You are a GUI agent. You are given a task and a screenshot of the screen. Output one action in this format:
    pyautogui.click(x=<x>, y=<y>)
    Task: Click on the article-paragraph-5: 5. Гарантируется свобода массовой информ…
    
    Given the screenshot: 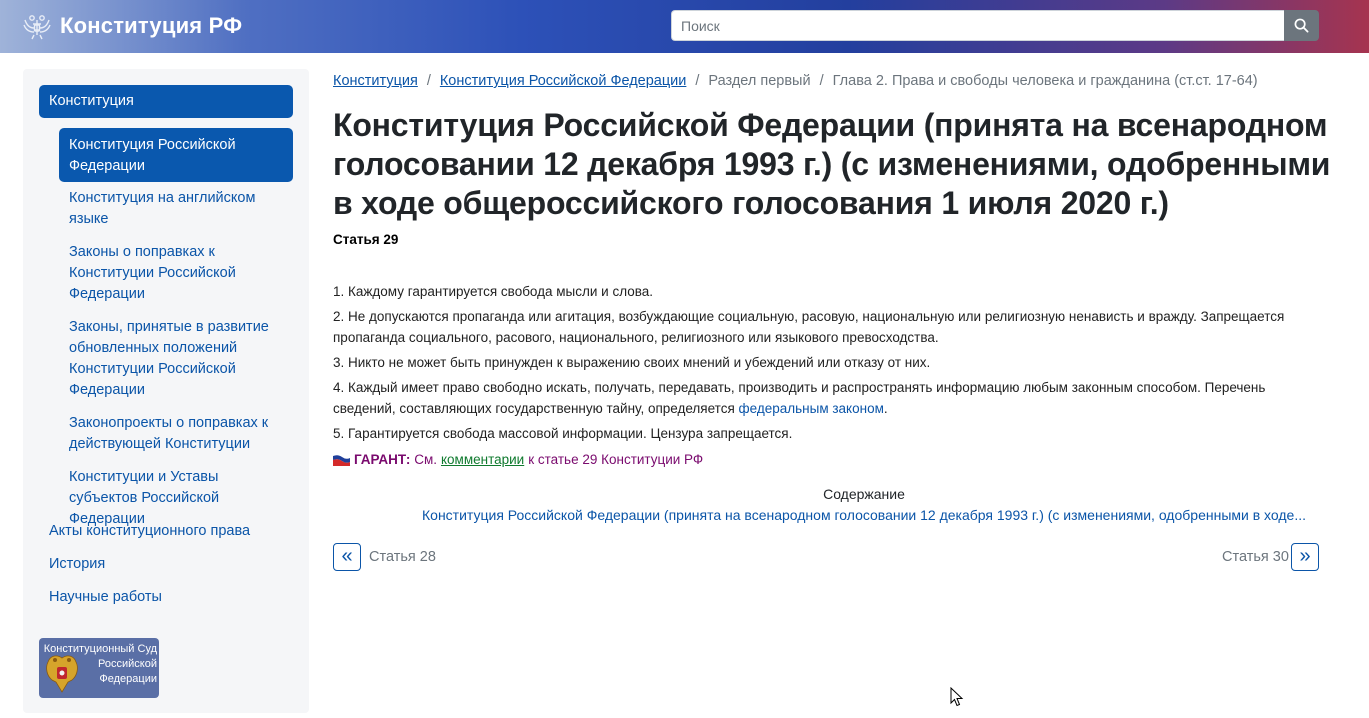 What is the action you would take?
    pyautogui.click(x=563, y=433)
    